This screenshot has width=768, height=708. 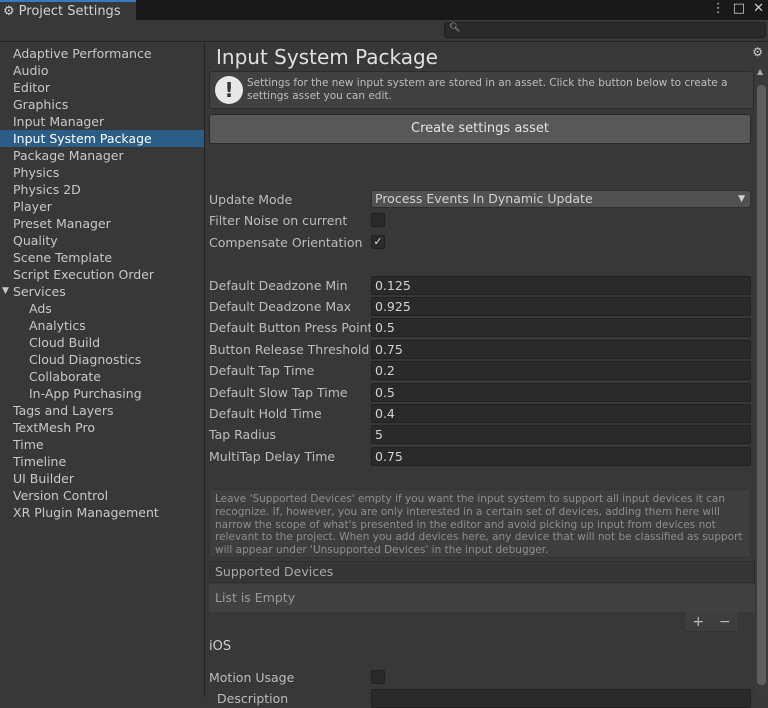 I want to click on sidebar-item: Analytics, so click(x=102, y=325).